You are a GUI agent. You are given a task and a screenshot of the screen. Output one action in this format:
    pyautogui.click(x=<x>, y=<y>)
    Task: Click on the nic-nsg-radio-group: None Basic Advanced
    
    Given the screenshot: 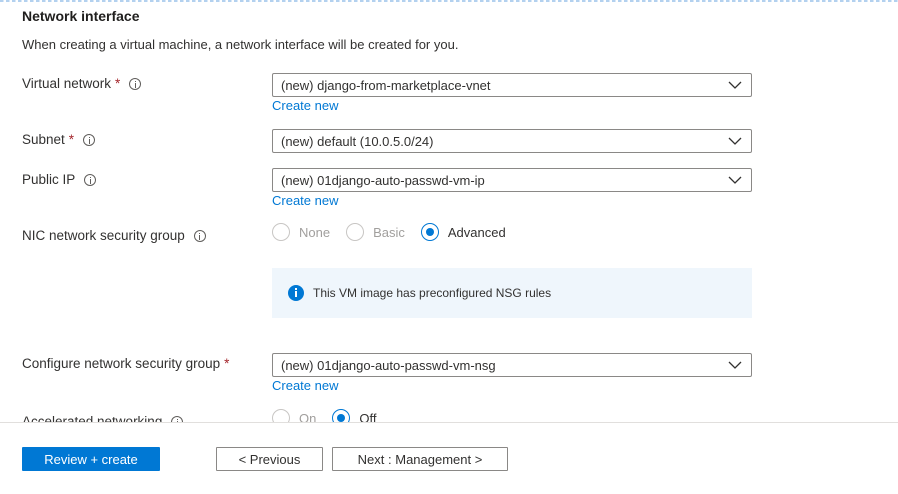 What is the action you would take?
    pyautogui.click(x=397, y=232)
    